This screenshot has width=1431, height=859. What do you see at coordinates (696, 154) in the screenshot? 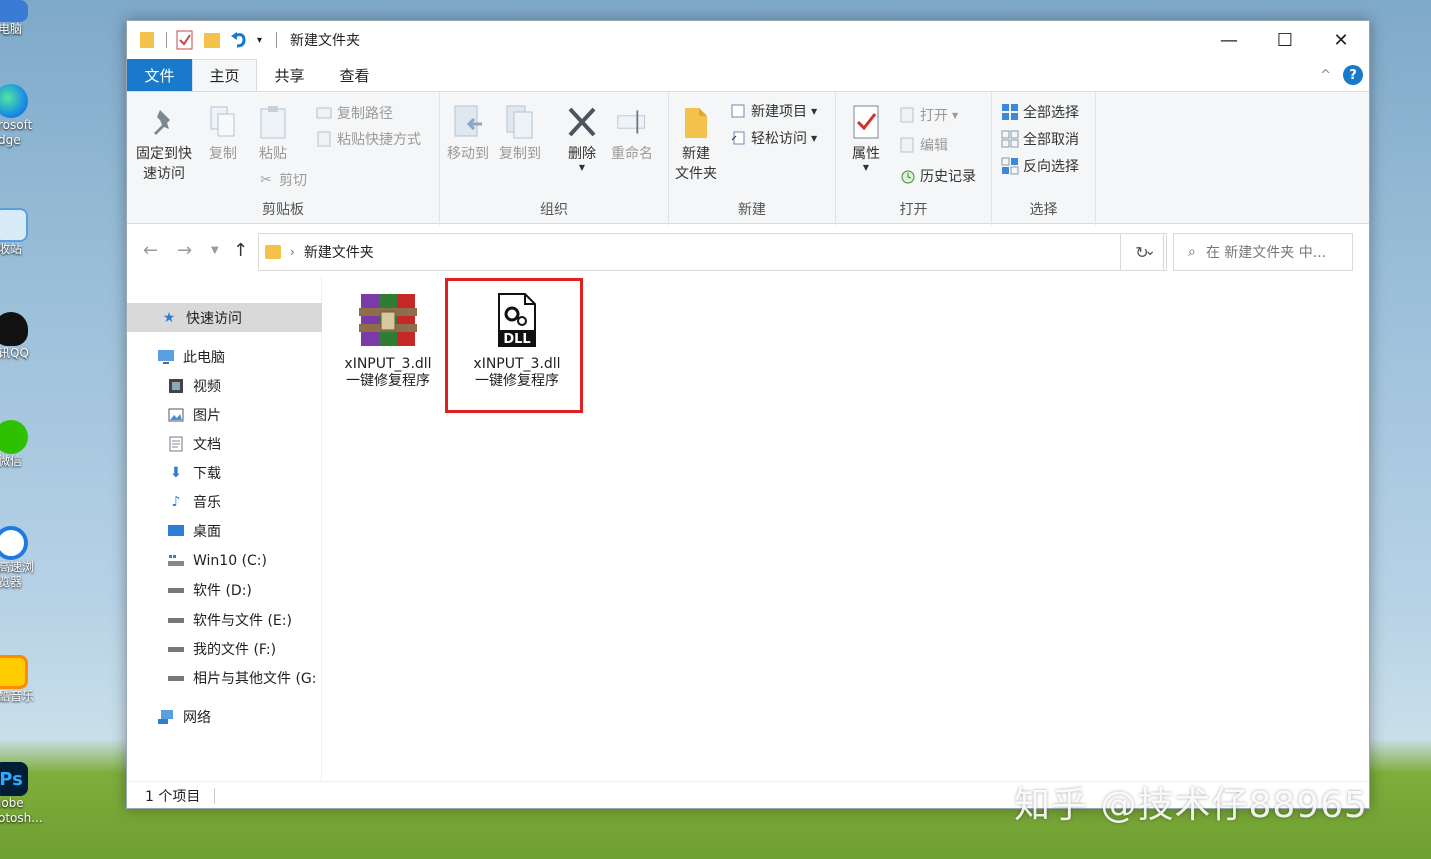
I see `new-folder-label-line1: 新建` at bounding box center [696, 154].